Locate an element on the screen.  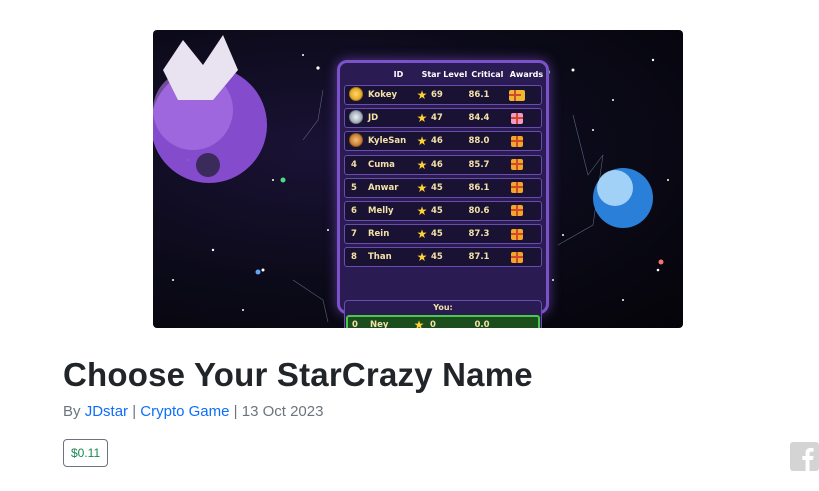
star-level: 47 is located at coordinates (437, 118).